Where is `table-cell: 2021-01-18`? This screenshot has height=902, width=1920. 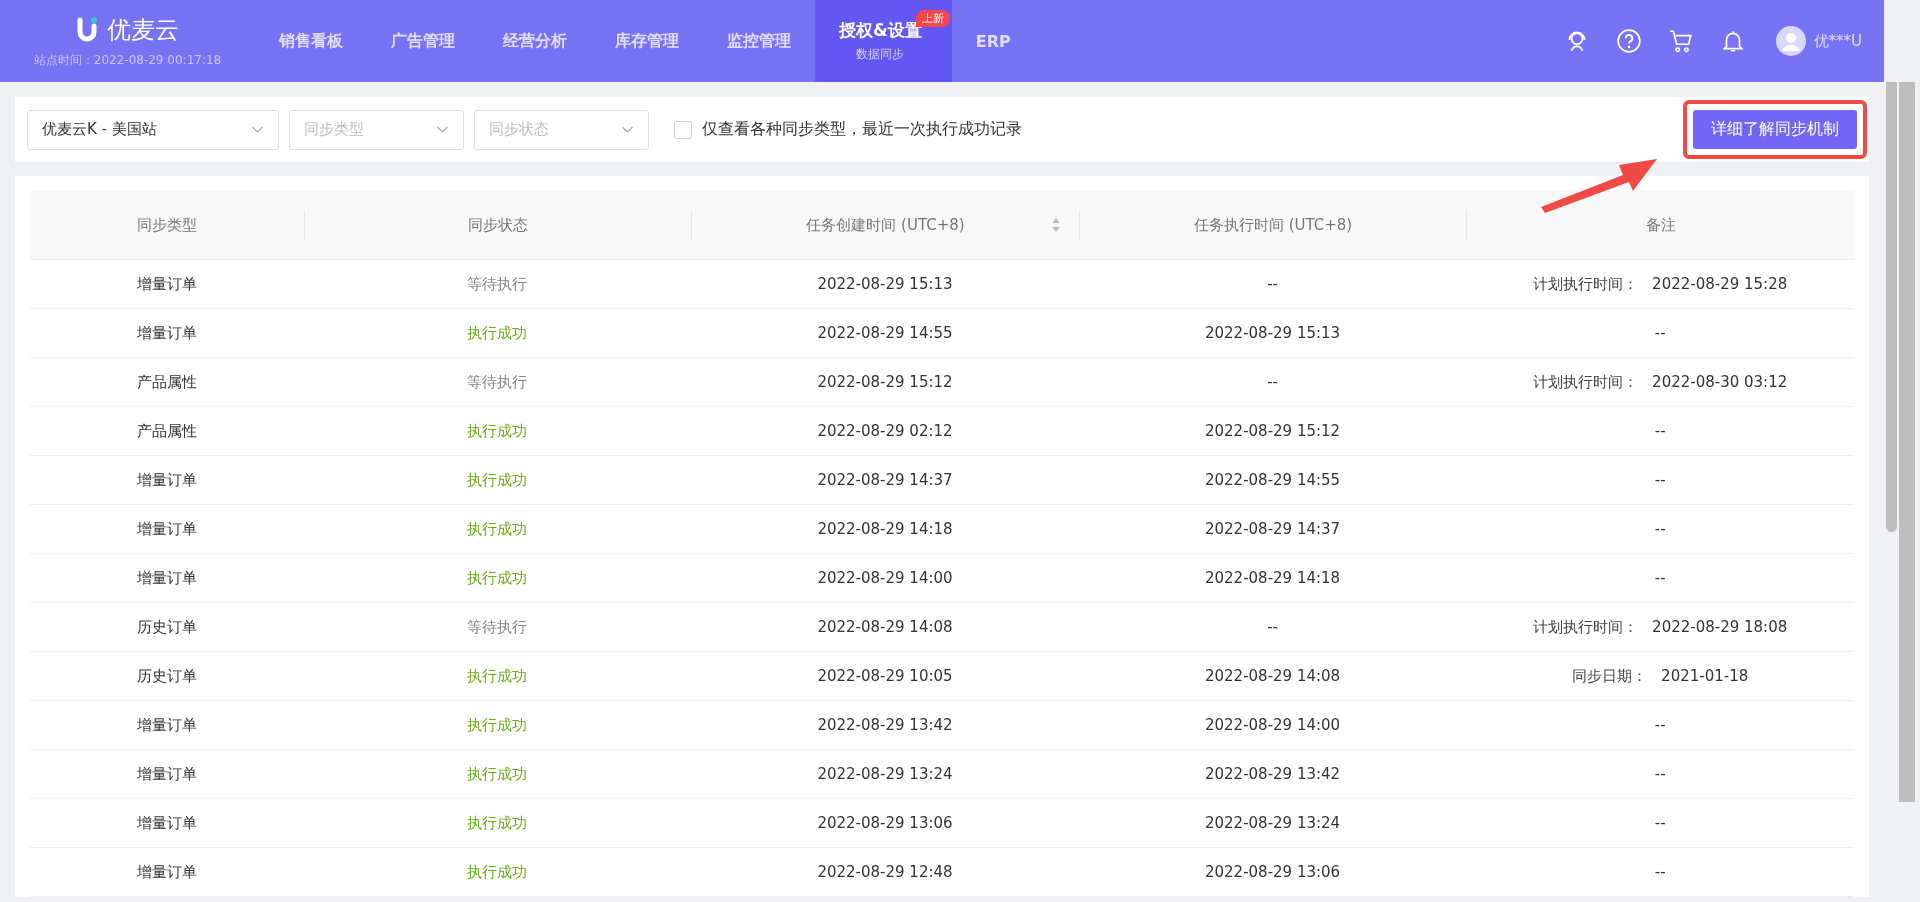 table-cell: 2021-01-18 is located at coordinates (1705, 675).